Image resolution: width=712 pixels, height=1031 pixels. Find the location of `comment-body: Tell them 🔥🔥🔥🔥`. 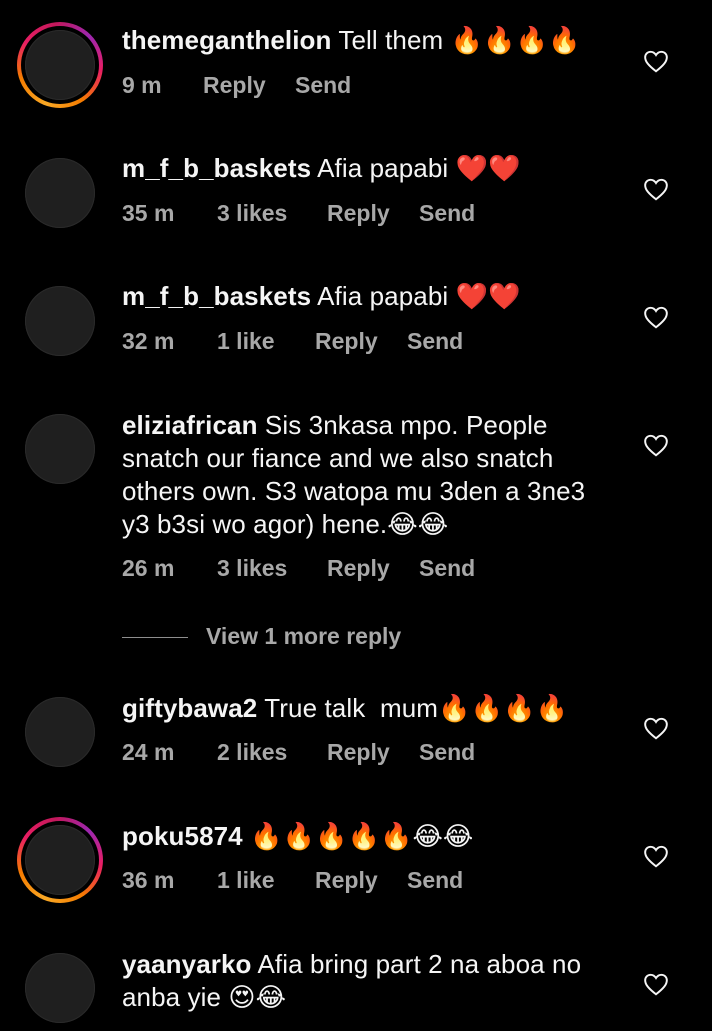

comment-body: Tell them 🔥🔥🔥🔥 is located at coordinates (459, 40).